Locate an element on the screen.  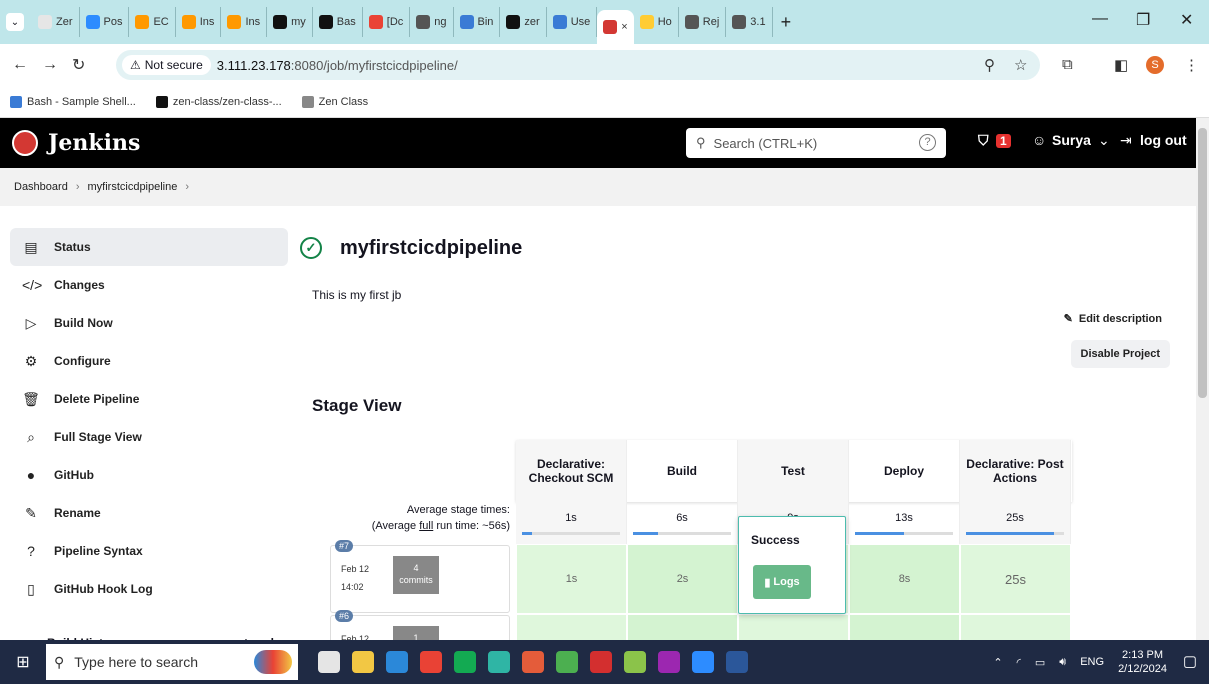
browser-tab: Rej is located at coordinates (703, 22).